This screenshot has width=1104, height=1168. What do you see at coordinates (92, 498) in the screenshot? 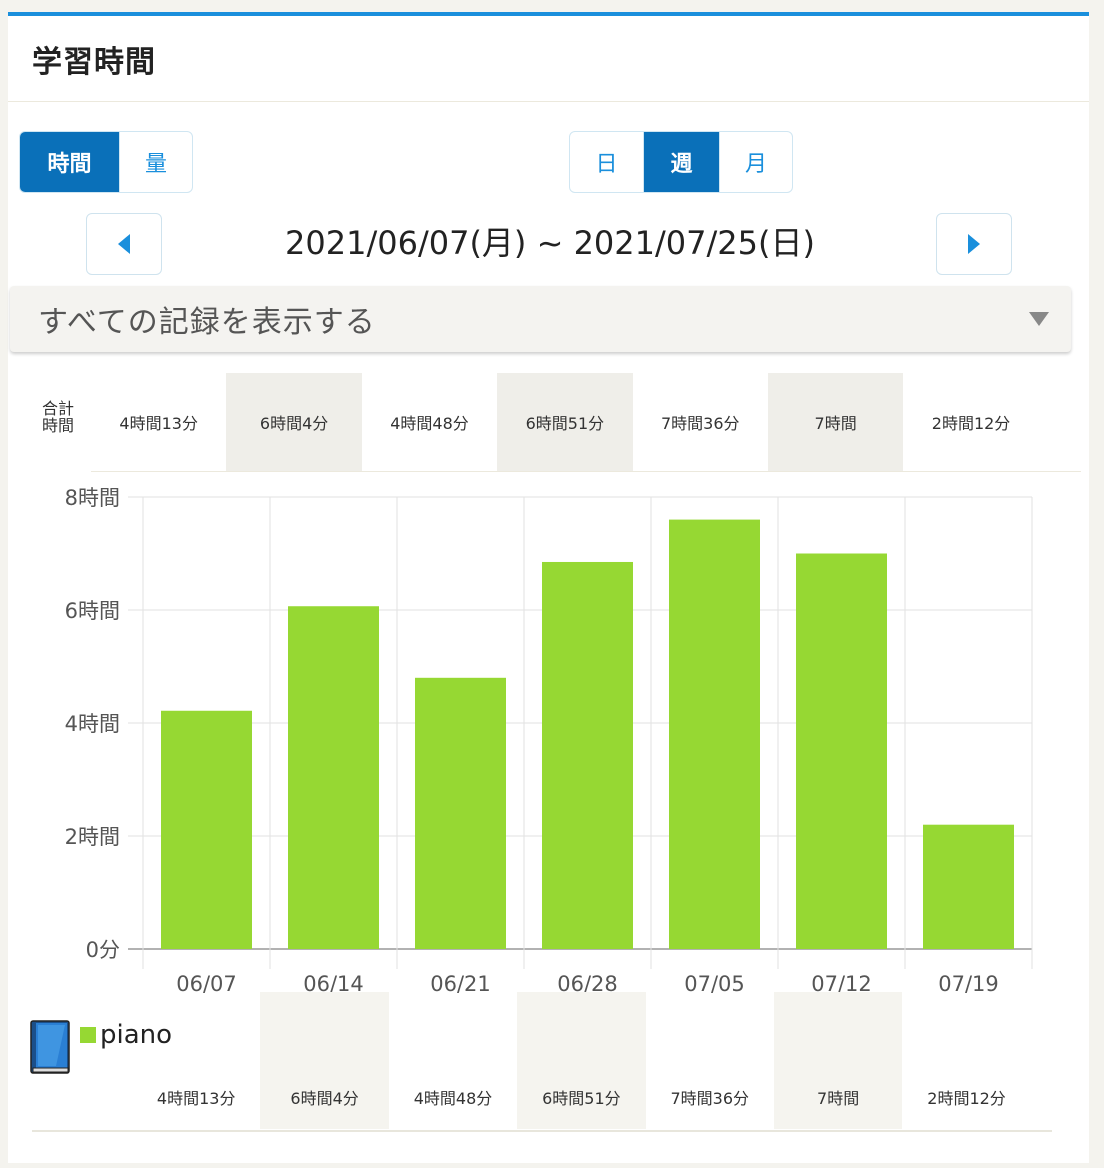
I see `y-tick-label: 8時間` at bounding box center [92, 498].